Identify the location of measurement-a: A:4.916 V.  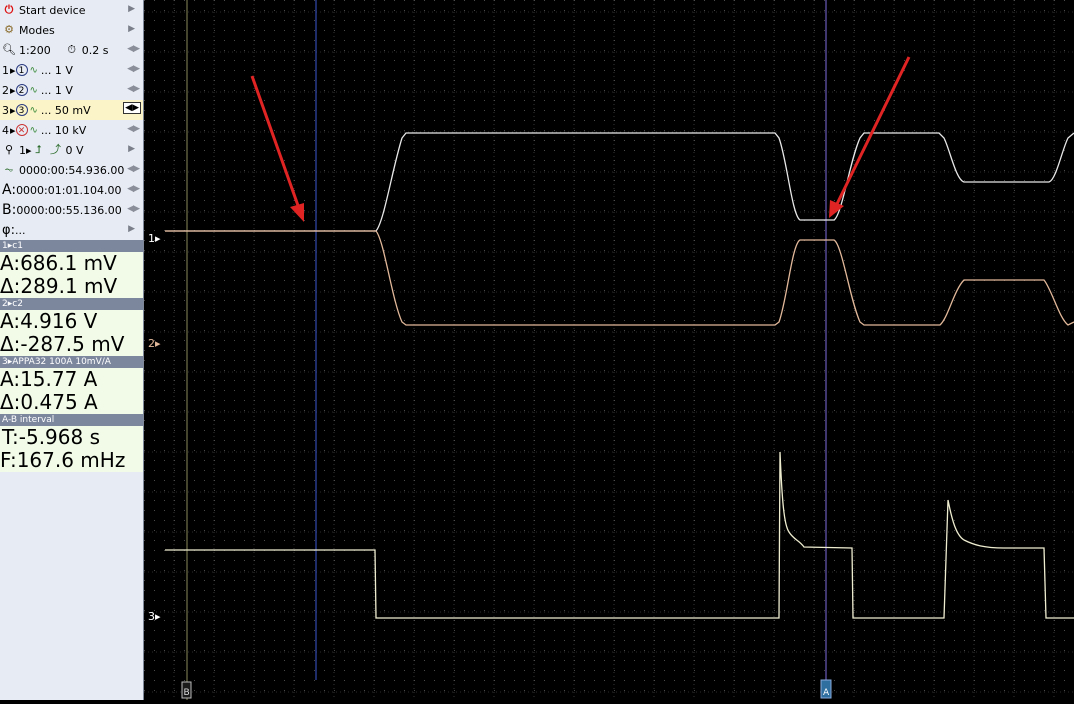
(49, 321).